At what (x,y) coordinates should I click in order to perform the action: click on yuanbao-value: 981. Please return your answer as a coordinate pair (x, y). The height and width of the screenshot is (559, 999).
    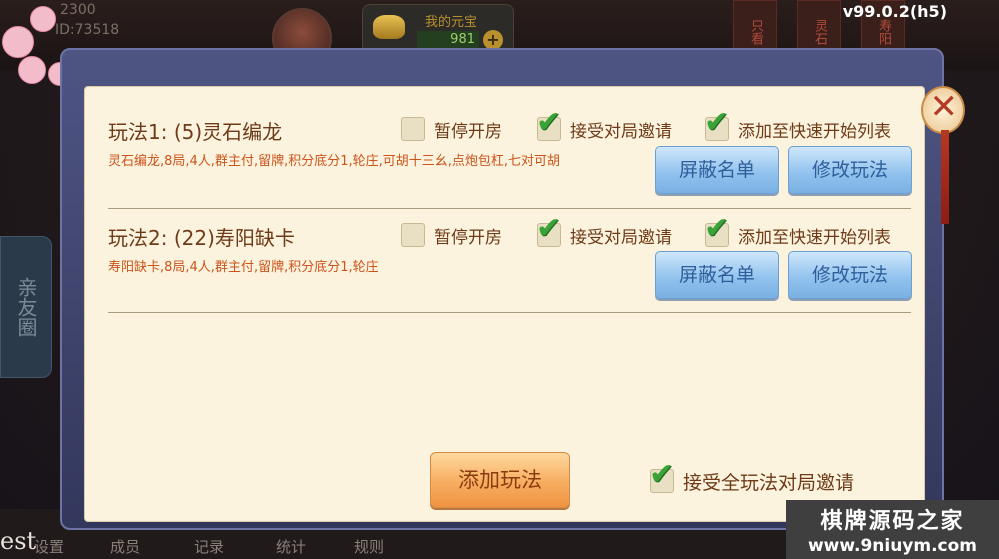
    Looking at the image, I should click on (448, 40).